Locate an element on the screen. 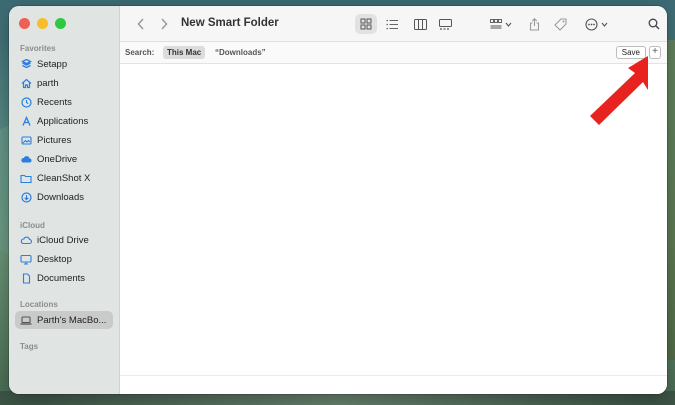 Image resolution: width=675 pixels, height=405 pixels. sidebar-item-label: Documents is located at coordinates (61, 278).